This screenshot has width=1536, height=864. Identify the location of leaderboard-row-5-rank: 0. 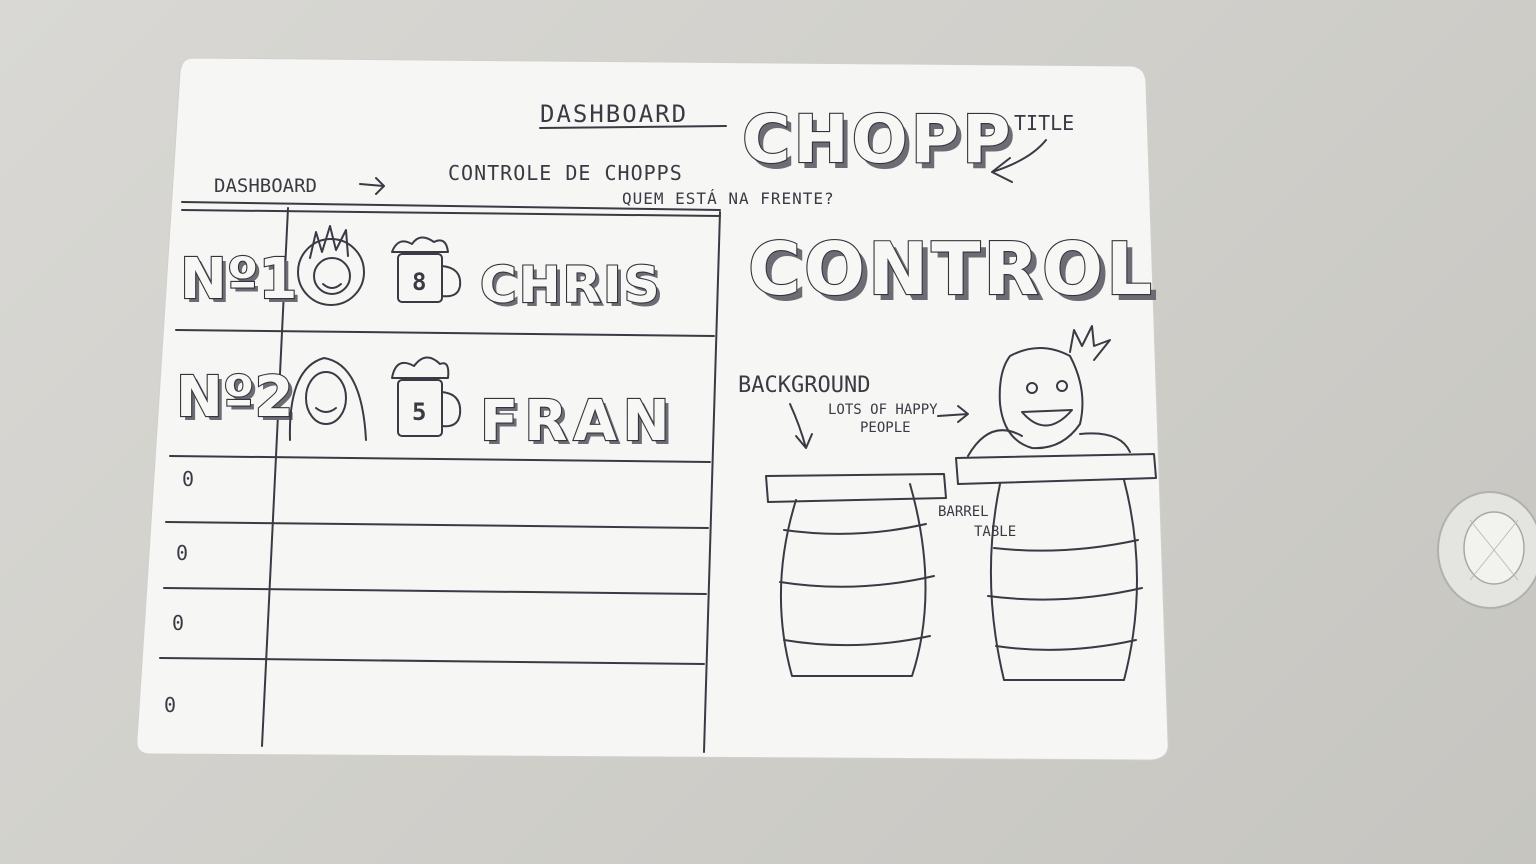
(178, 623).